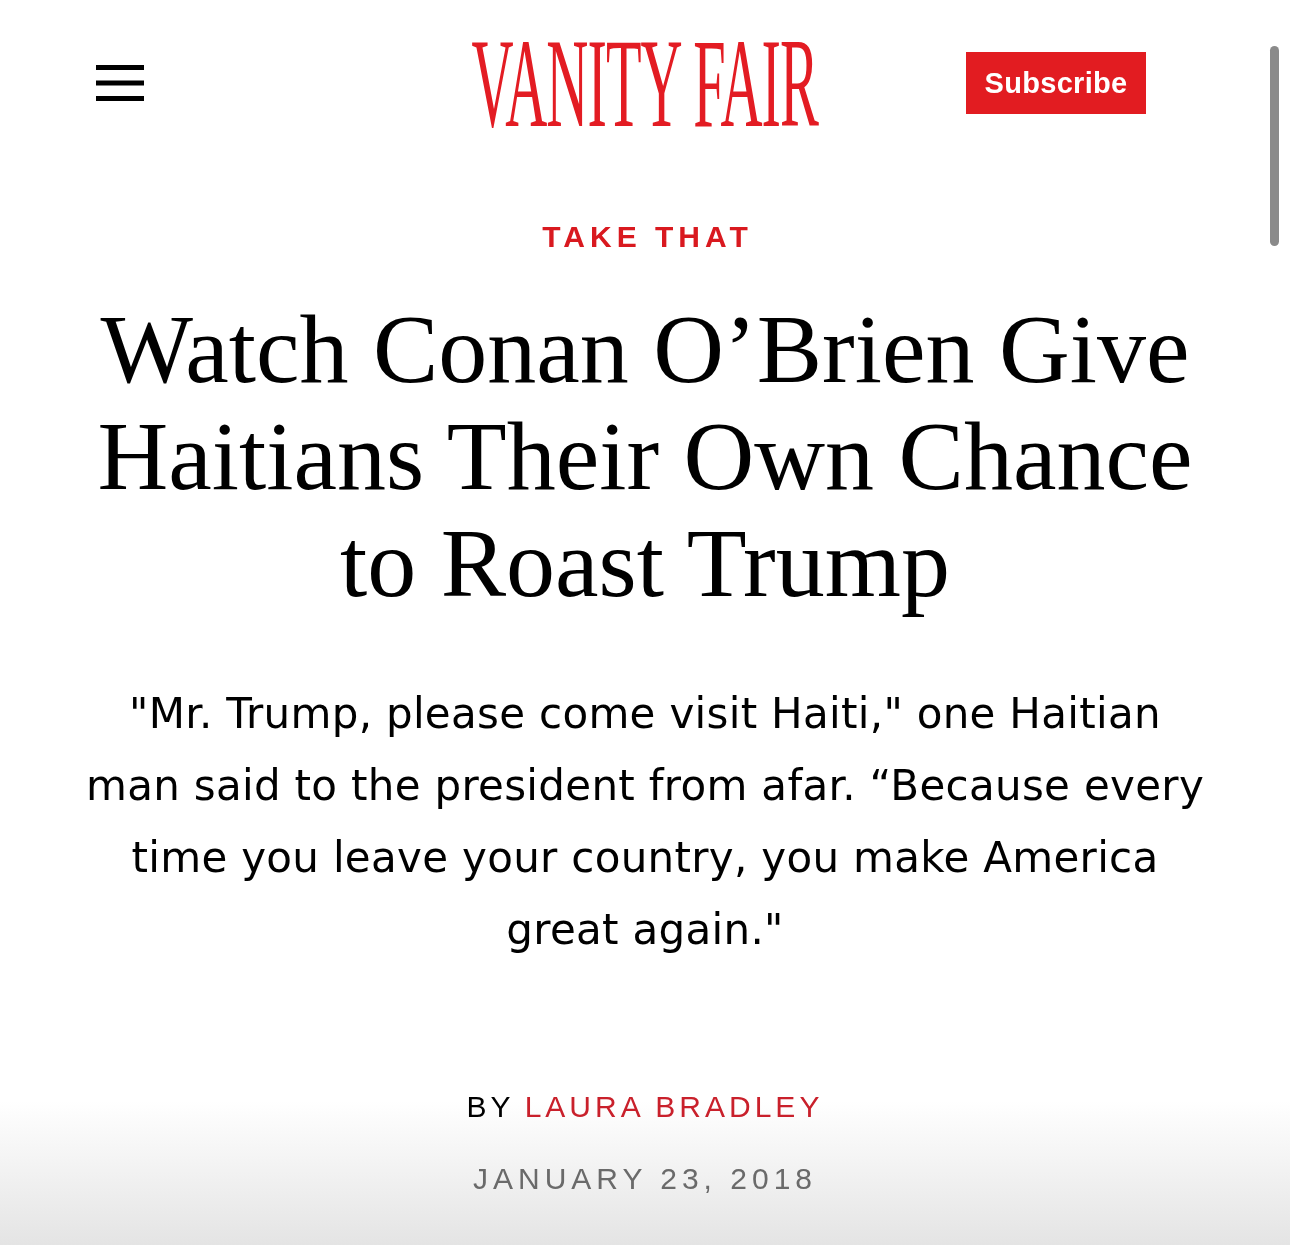 The height and width of the screenshot is (1245, 1290). Describe the element at coordinates (645, 1179) in the screenshot. I see `publish-date: JANUARY 23, 2018` at that location.